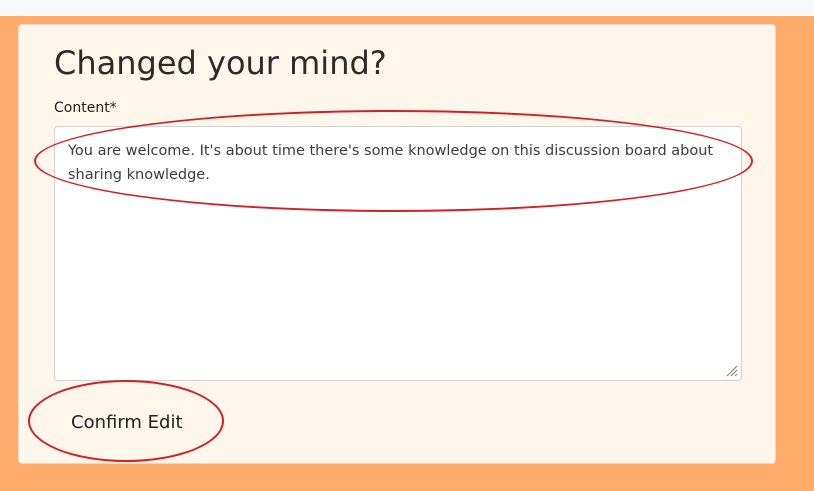 Image resolution: width=814 pixels, height=491 pixels. I want to click on confirm-edit-button: Confirm Edit, so click(129, 422).